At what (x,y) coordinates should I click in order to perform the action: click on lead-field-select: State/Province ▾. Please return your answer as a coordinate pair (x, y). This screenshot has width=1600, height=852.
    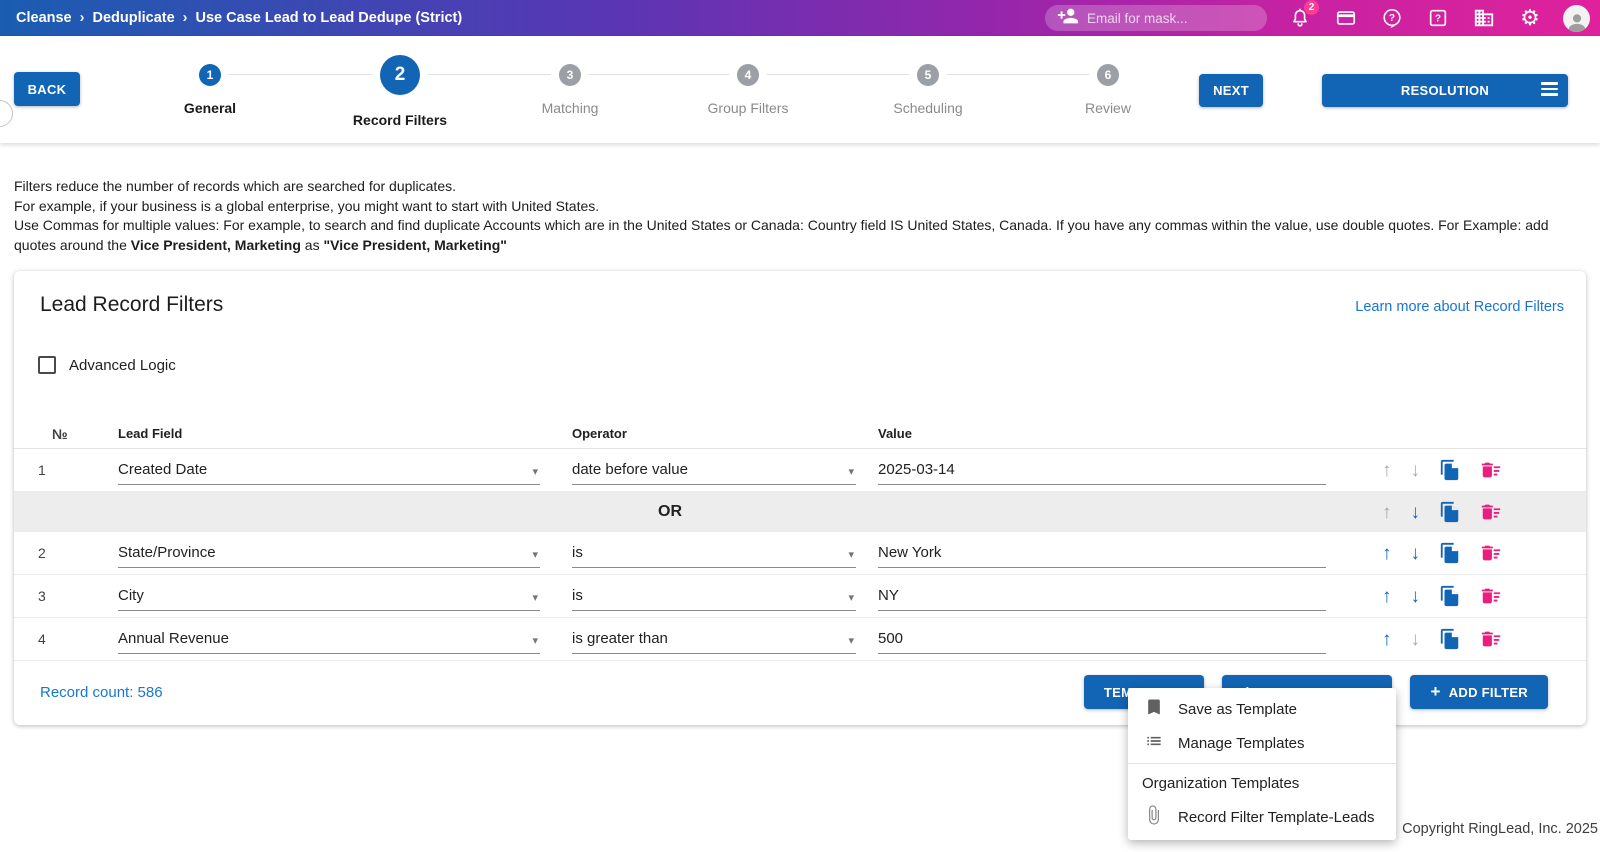
    Looking at the image, I should click on (329, 553).